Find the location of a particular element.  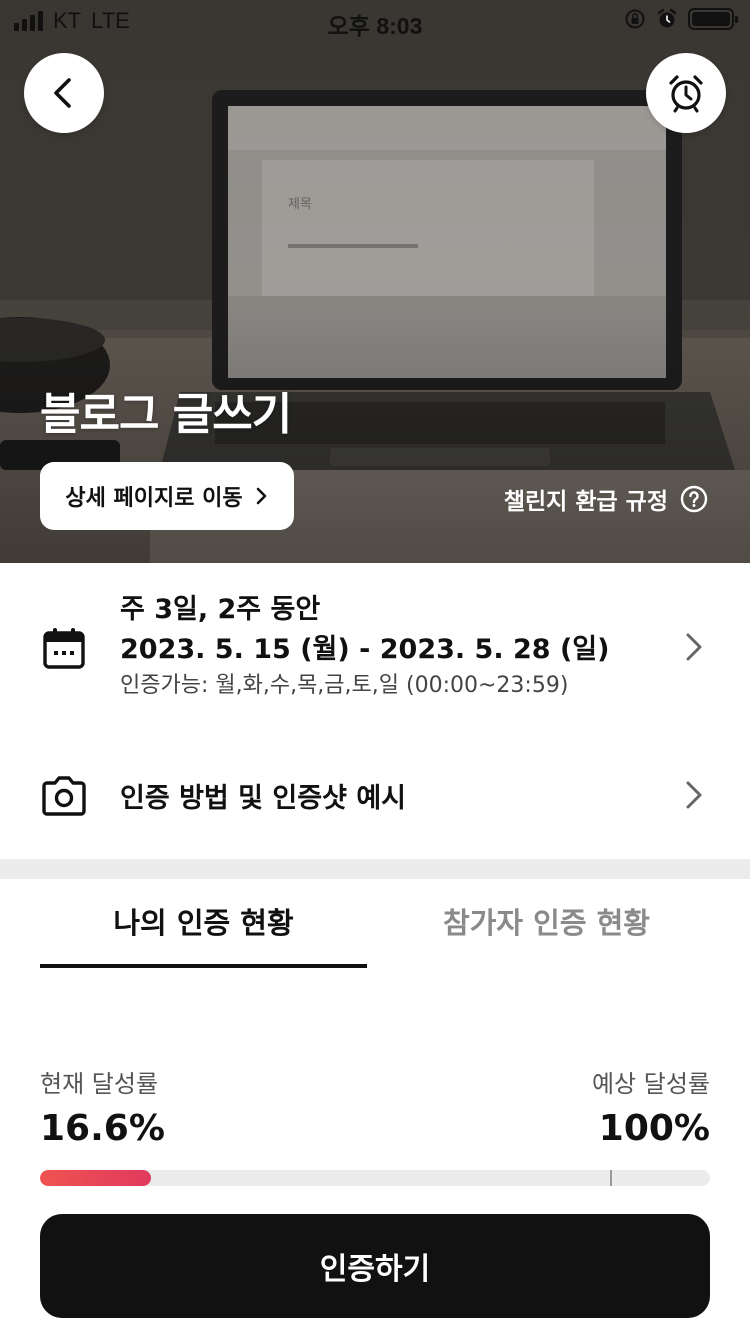

progress-track is located at coordinates (375, 1178).